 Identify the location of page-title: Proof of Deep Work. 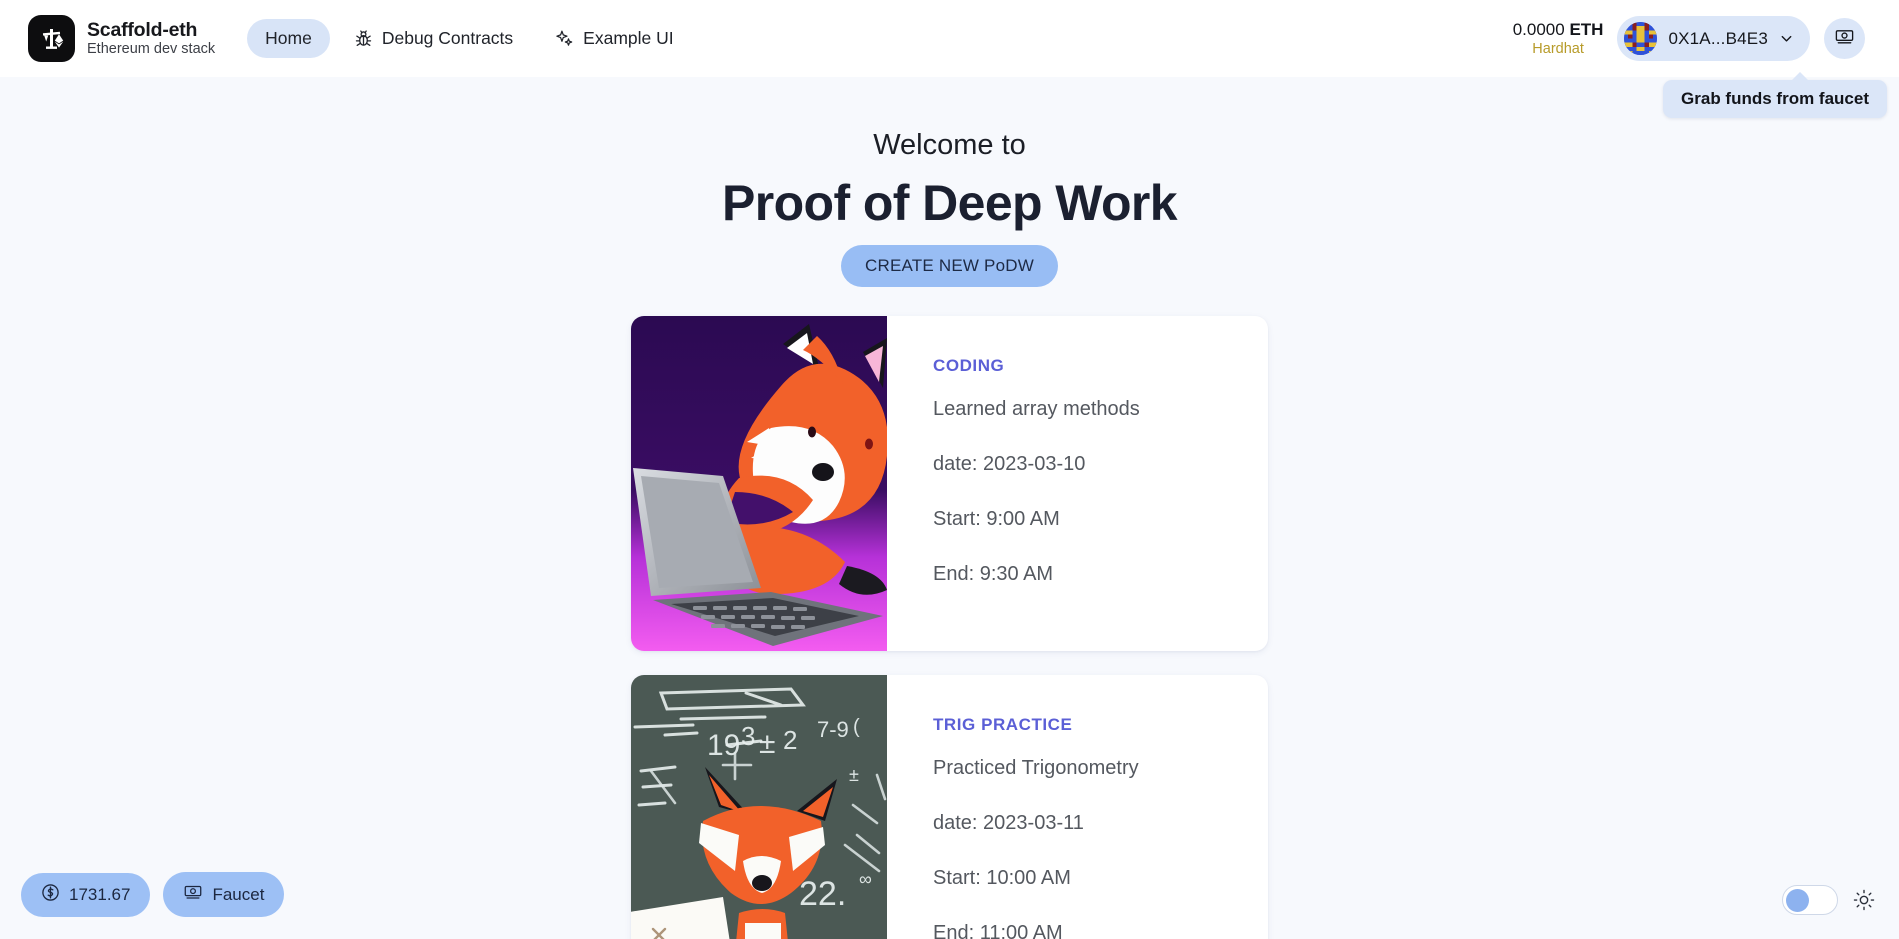
(950, 202).